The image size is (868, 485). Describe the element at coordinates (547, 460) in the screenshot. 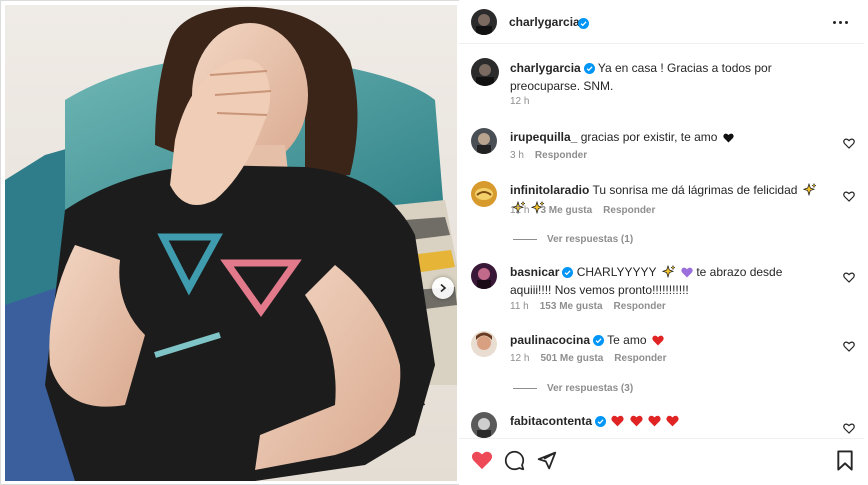

I see `send-icon` at that location.